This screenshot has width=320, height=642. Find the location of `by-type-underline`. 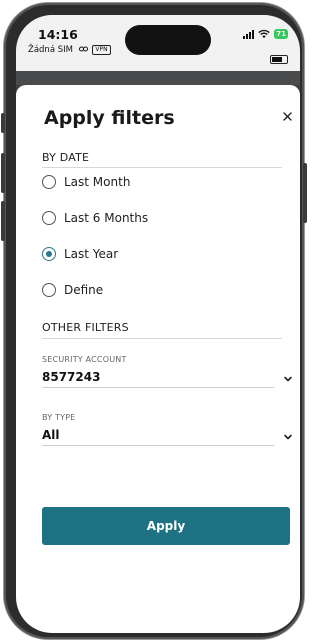

by-type-underline is located at coordinates (158, 445).